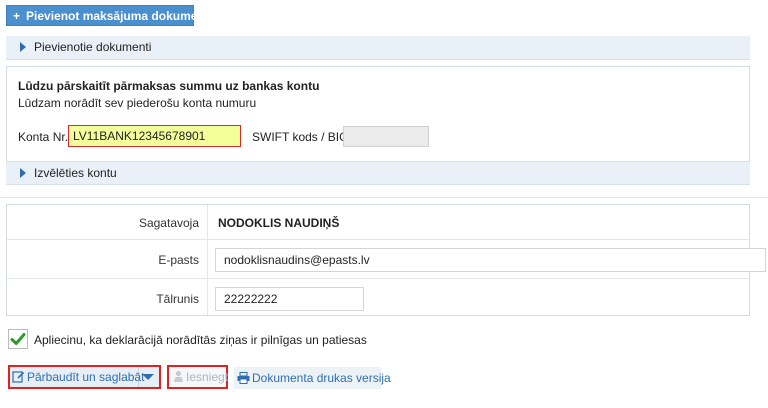 The width and height of the screenshot is (768, 408). What do you see at coordinates (207, 377) in the screenshot?
I see `submit-label: Iesniegt` at bounding box center [207, 377].